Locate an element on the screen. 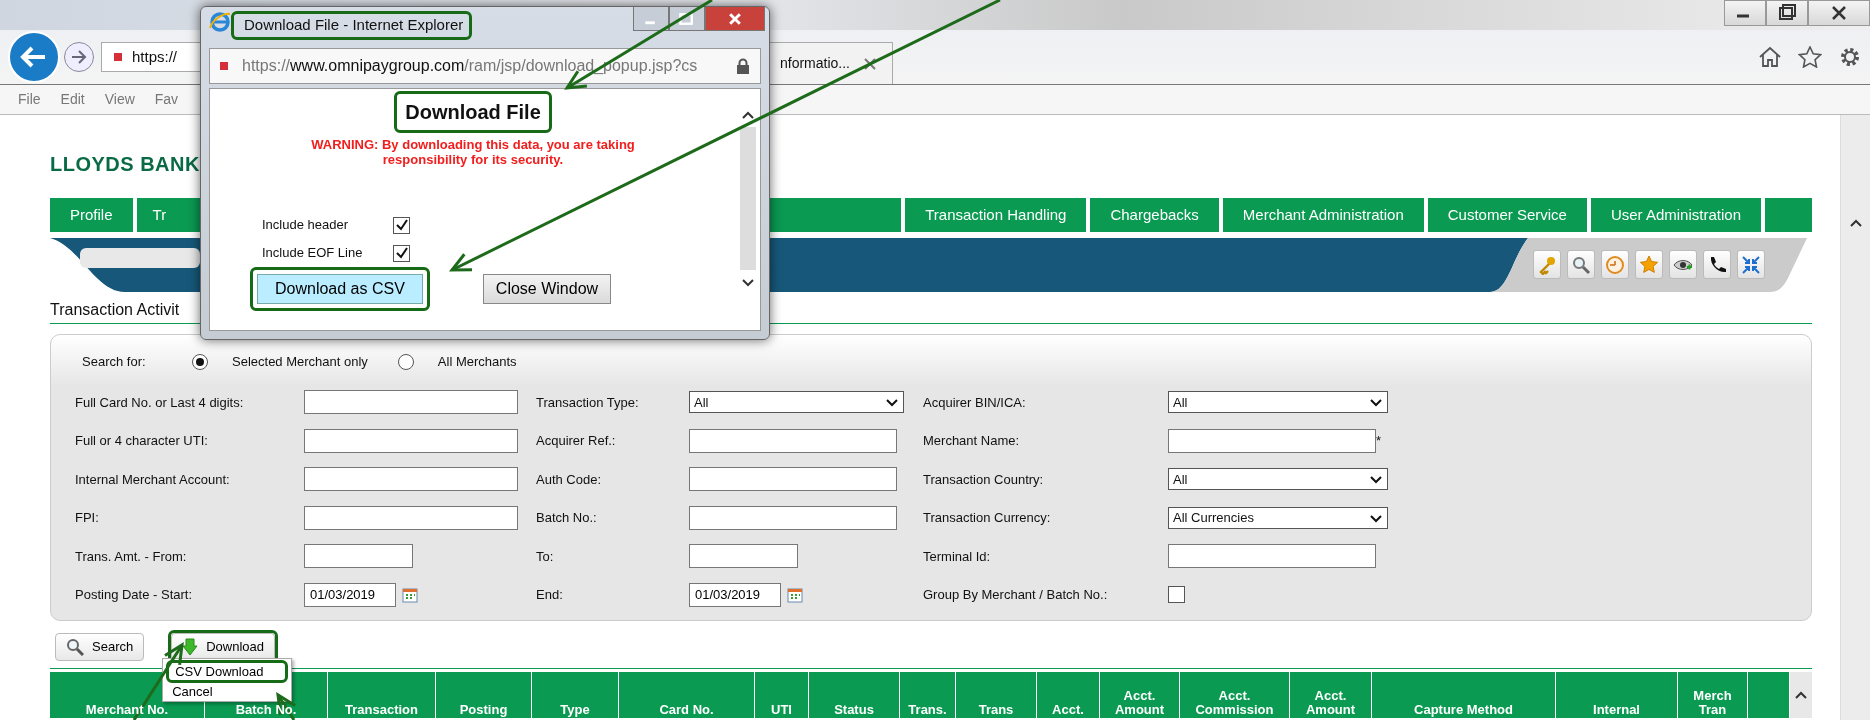 The height and width of the screenshot is (720, 1870). option-label: Include EOF Line is located at coordinates (313, 253).